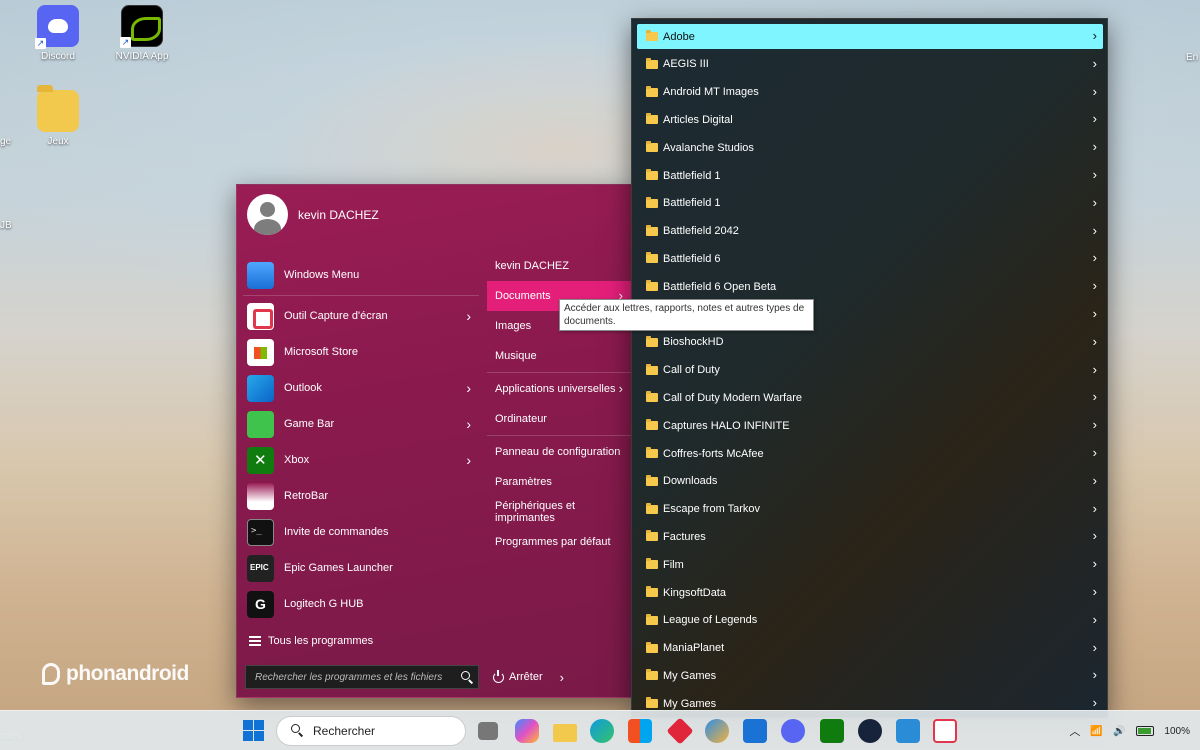 The height and width of the screenshot is (750, 1200). Describe the element at coordinates (870, 36) in the screenshot. I see `folder-item: Adobe ›` at that location.